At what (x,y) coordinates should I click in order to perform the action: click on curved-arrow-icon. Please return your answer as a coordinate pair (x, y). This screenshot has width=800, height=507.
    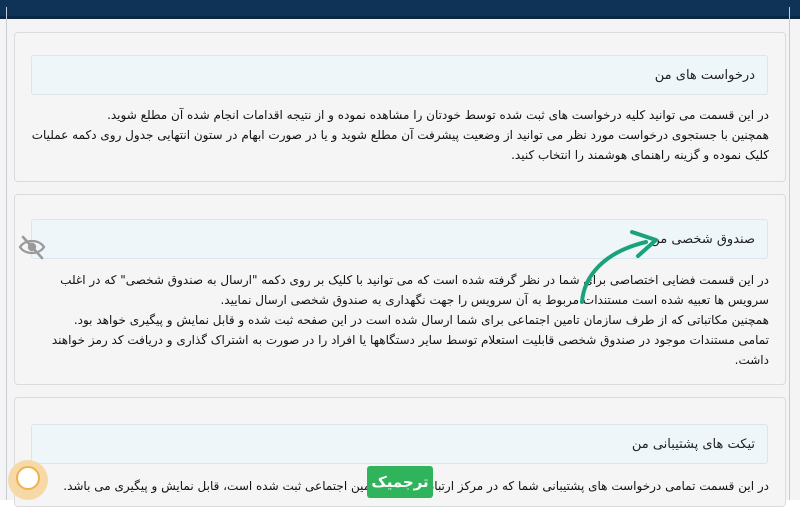
    Looking at the image, I should click on (619, 267).